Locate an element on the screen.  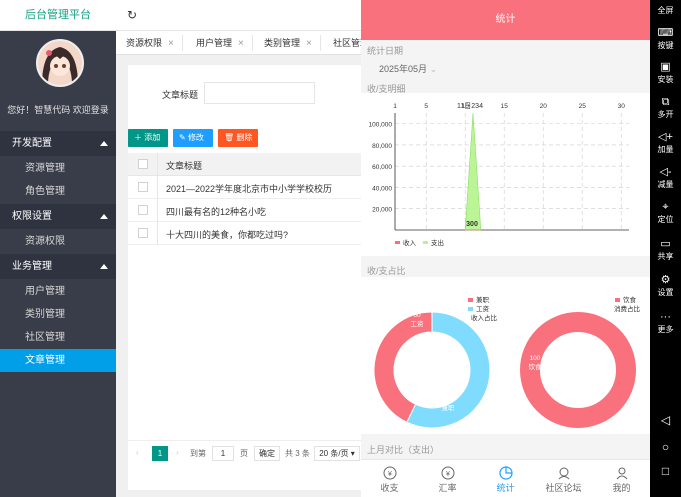
volume-up-button: ◁+ 加量 is located at coordinates (665, 143).